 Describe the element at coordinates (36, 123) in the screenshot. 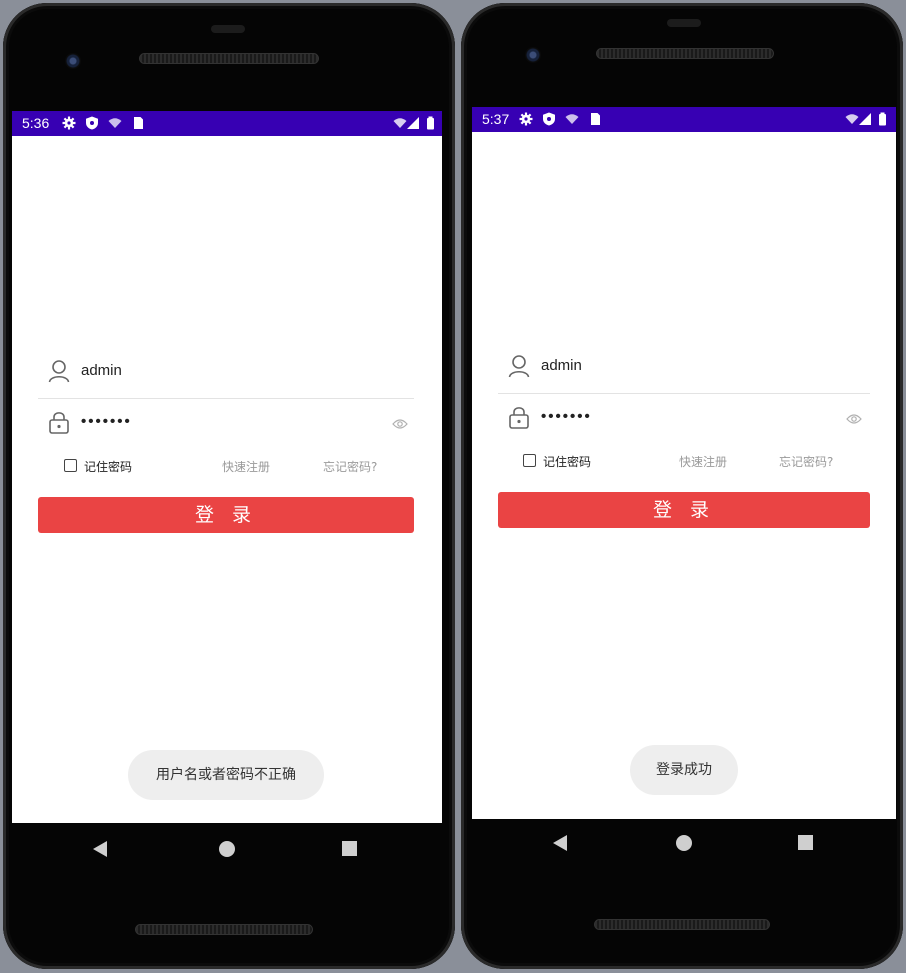

I see `status-time: 5:36` at that location.